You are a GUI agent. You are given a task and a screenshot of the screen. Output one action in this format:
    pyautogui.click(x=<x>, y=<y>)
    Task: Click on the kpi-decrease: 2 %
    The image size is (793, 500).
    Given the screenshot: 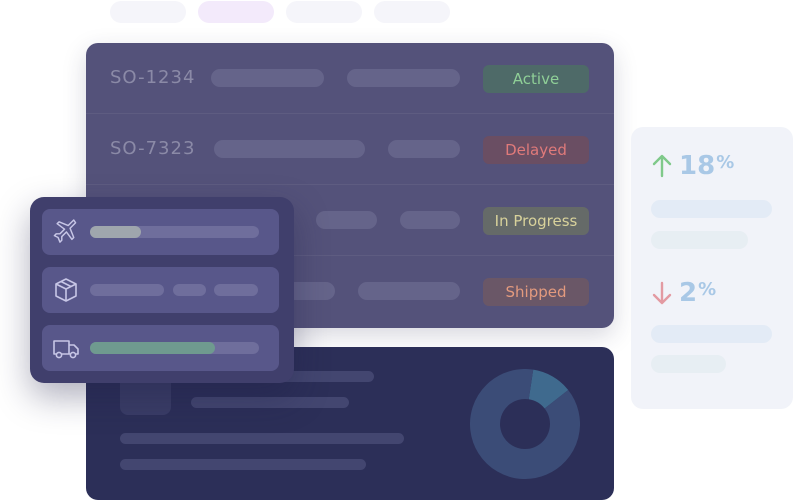 What is the action you would take?
    pyautogui.click(x=683, y=293)
    